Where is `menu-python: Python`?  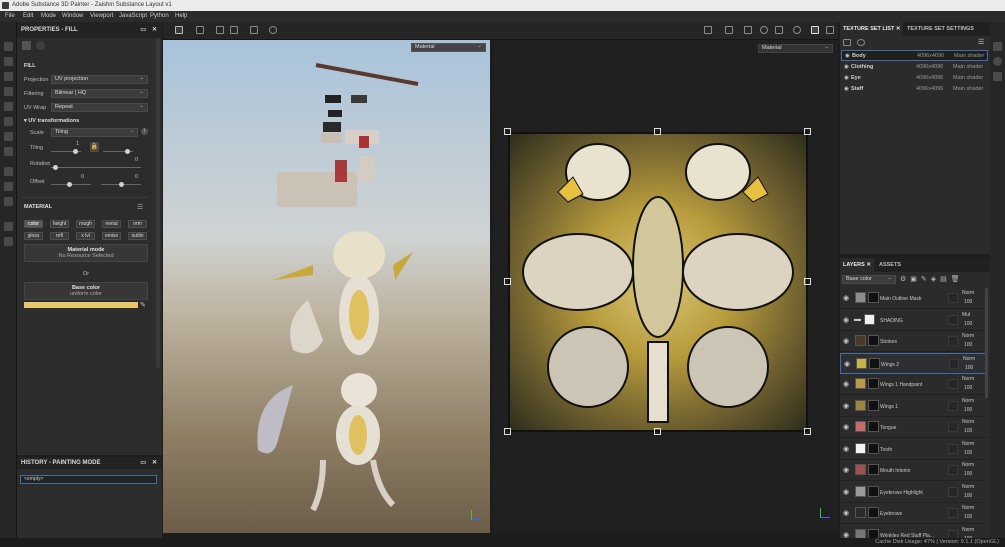 menu-python: Python is located at coordinates (159, 16).